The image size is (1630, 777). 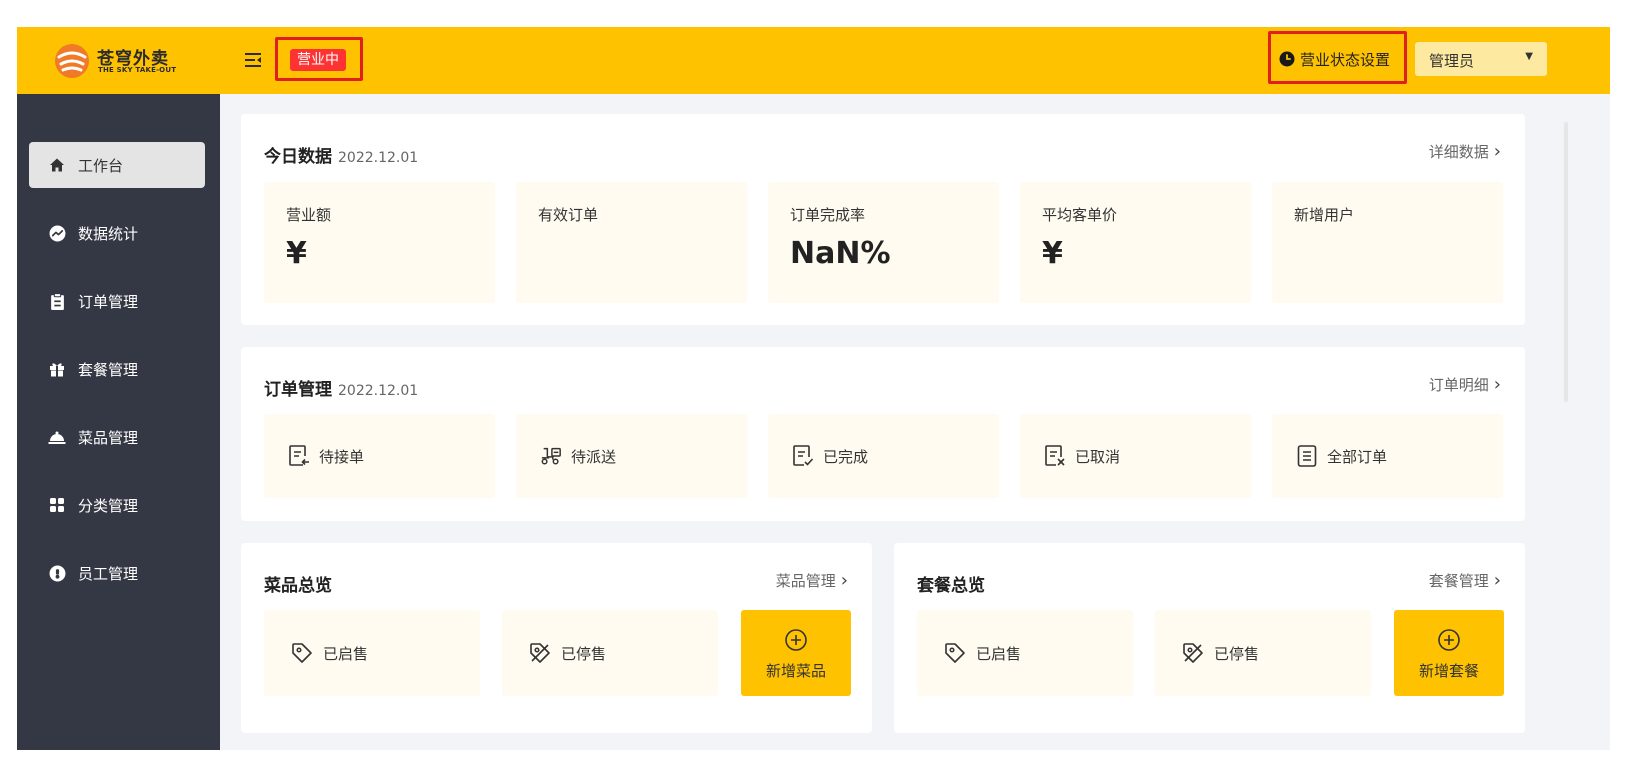 What do you see at coordinates (1025, 653) in the screenshot?
I see `setmeal-on-sale-tile: 已启售` at bounding box center [1025, 653].